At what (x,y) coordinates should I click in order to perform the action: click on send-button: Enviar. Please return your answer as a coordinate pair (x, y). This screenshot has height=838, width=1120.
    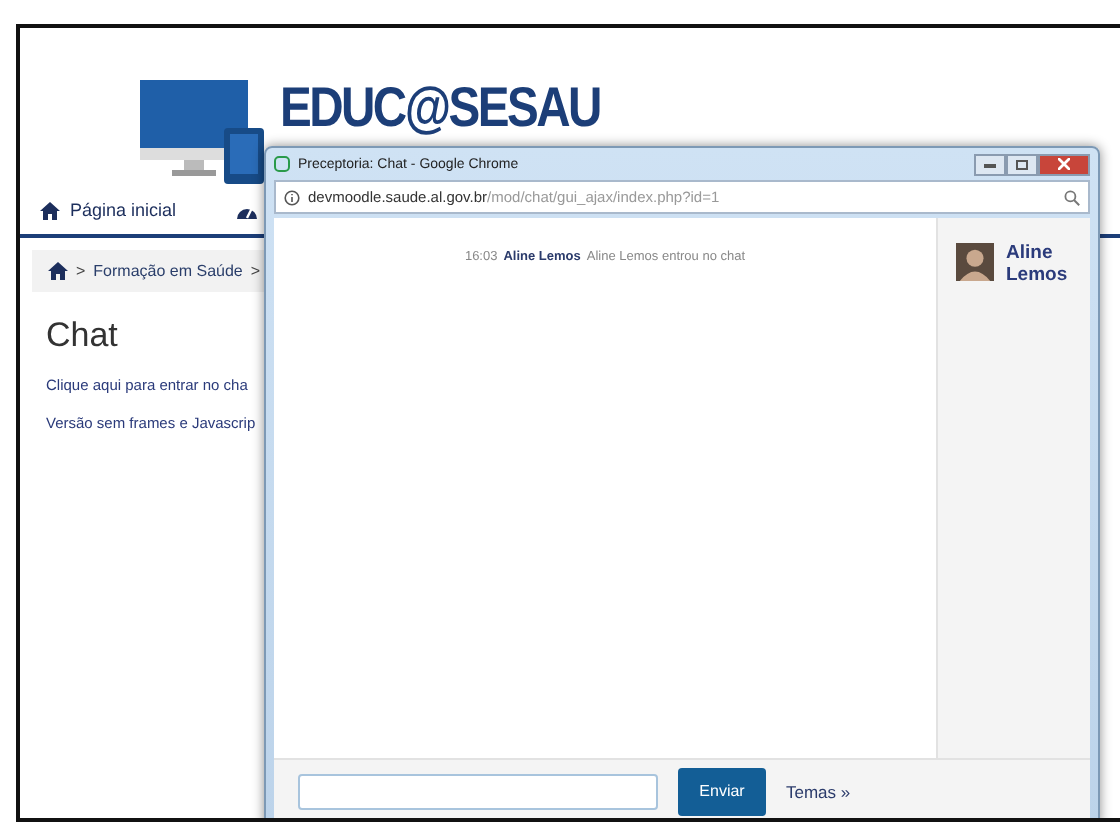
    Looking at the image, I should click on (722, 791).